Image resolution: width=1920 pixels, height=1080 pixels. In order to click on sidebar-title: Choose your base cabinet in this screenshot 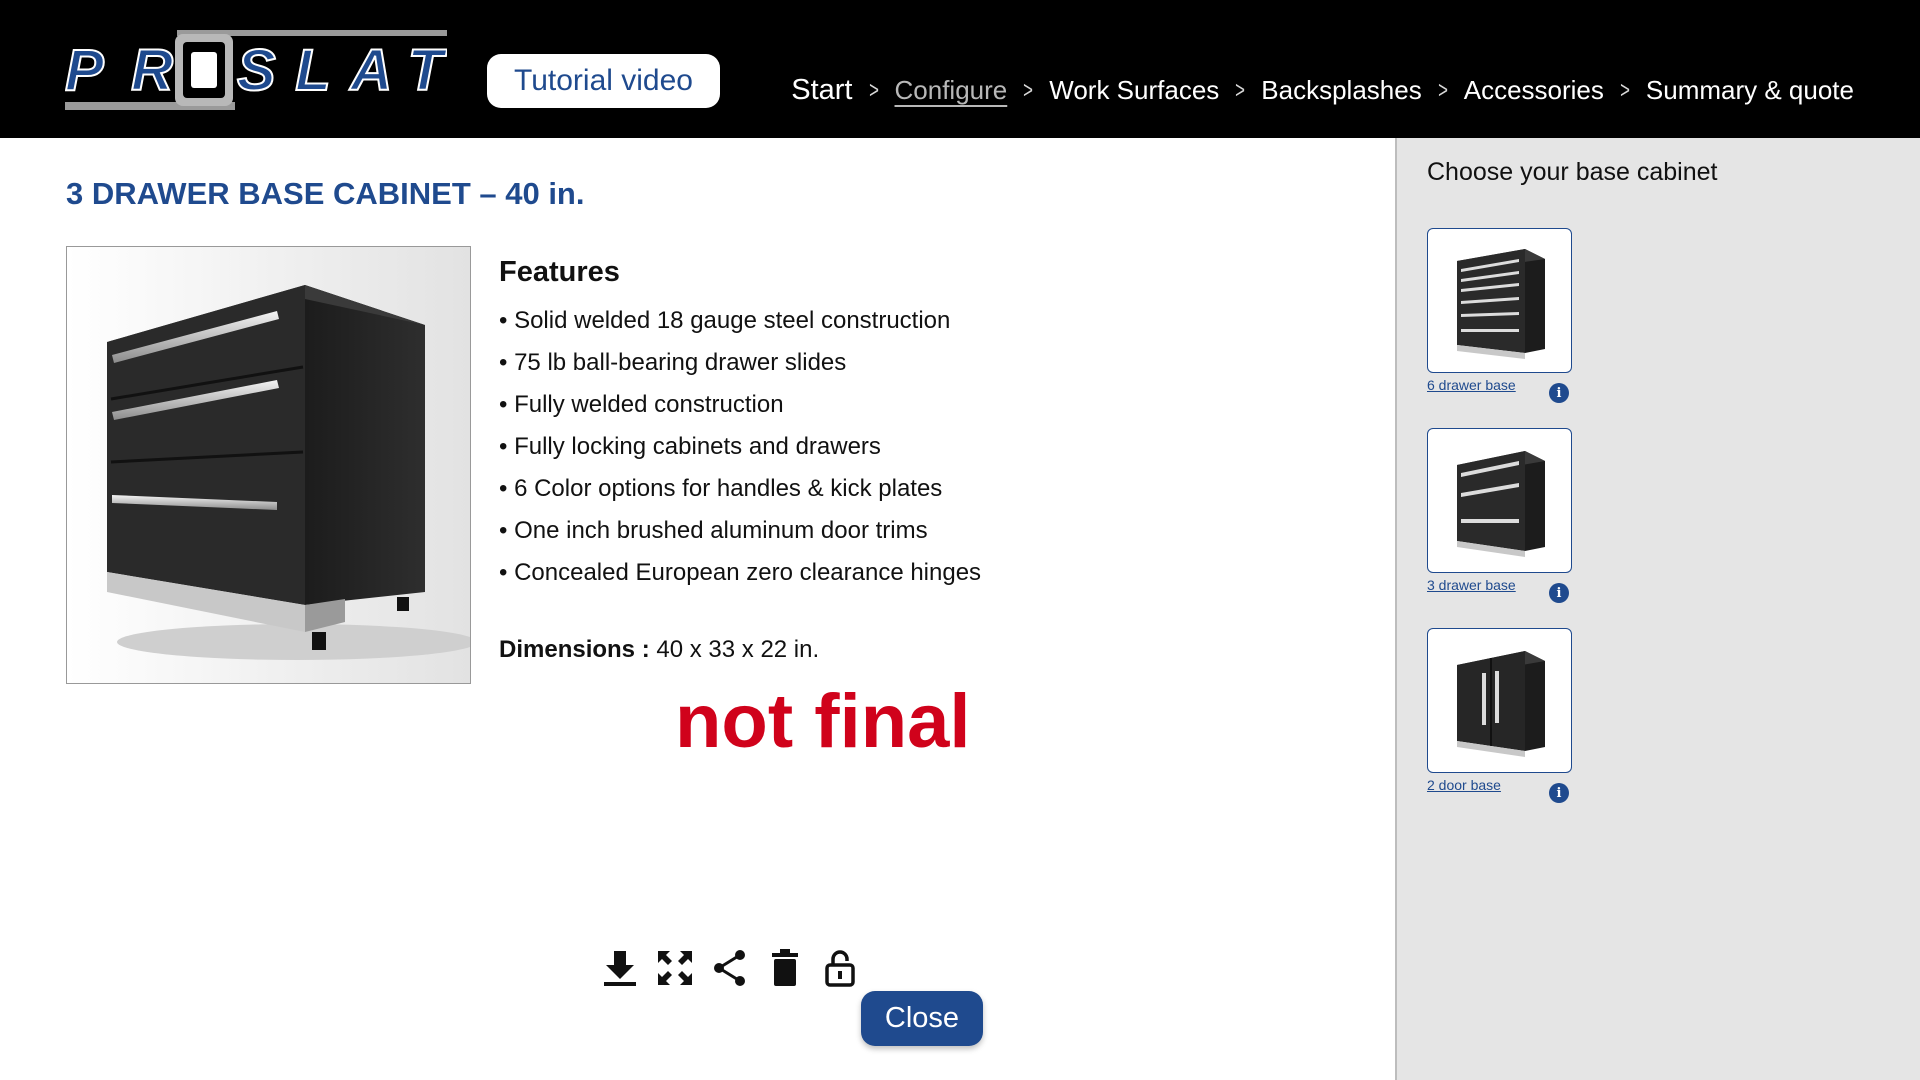, I will do `click(1572, 172)`.